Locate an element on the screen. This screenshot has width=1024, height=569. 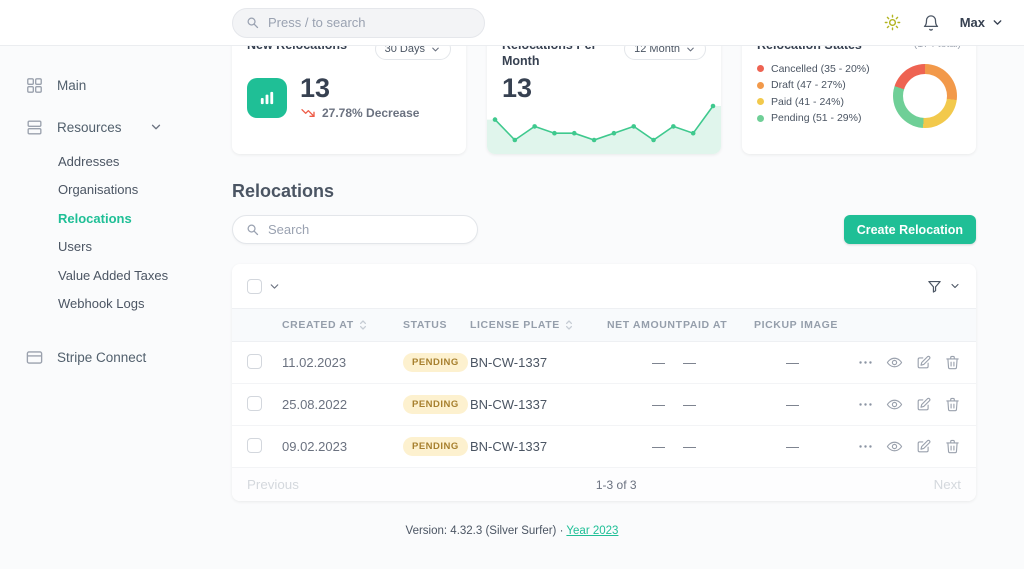
notifications-button is located at coordinates (931, 23).